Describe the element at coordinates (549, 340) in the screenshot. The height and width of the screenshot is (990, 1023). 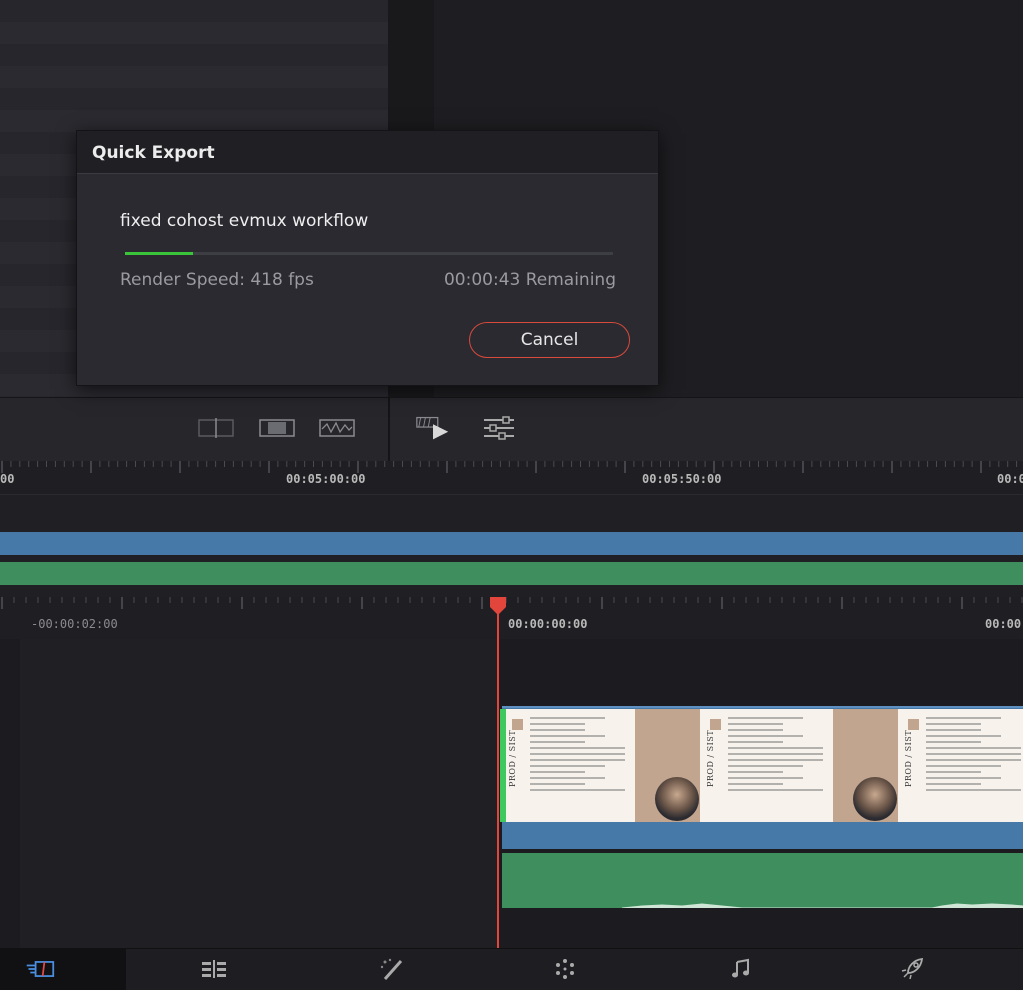
I see `cancel-button: Cancel` at that location.